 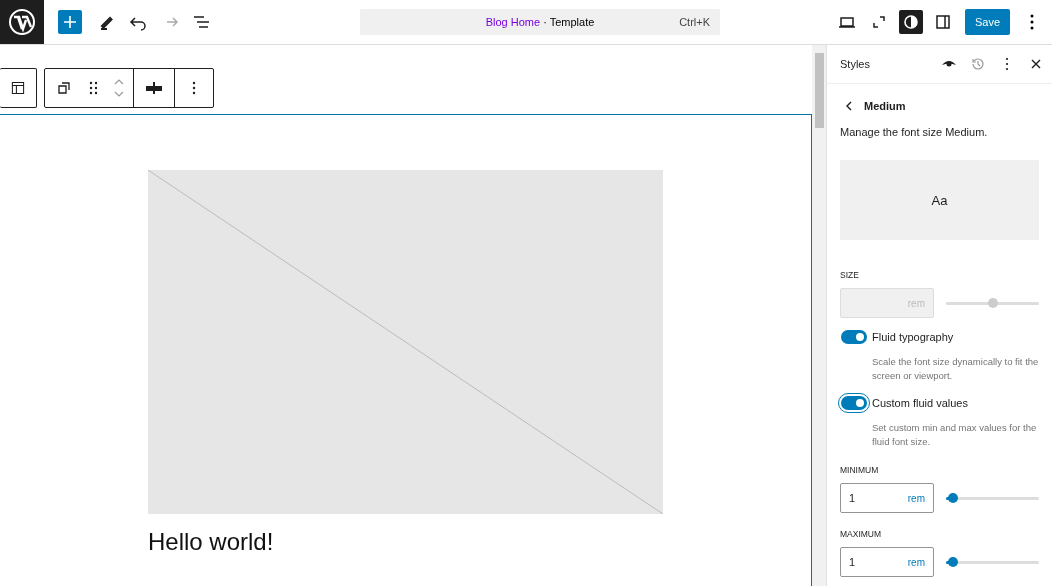 What do you see at coordinates (920, 402) in the screenshot?
I see `toggle-label: Custom fluid values` at bounding box center [920, 402].